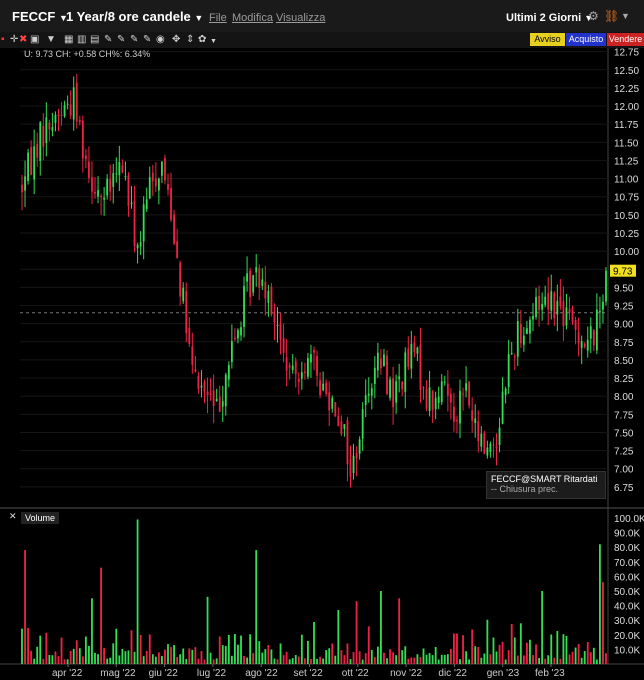  I want to click on volume-tick-label: 80.0K, so click(627, 548).